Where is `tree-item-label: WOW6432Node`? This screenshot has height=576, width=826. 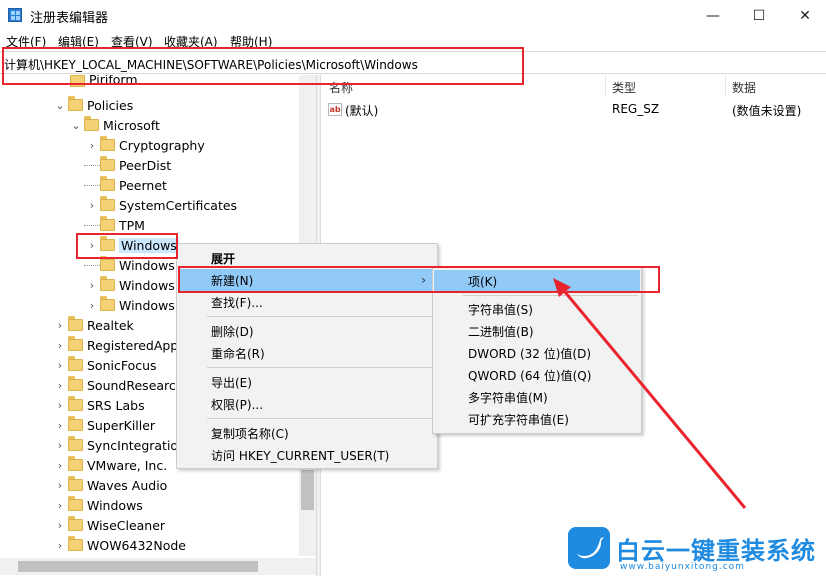
tree-item-label: WOW6432Node is located at coordinates (136, 545).